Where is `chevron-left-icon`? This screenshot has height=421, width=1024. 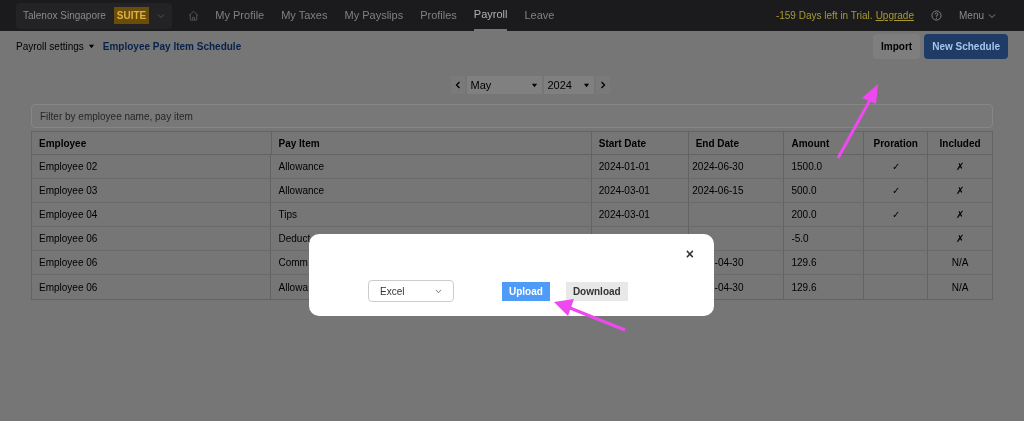
chevron-left-icon is located at coordinates (457, 85).